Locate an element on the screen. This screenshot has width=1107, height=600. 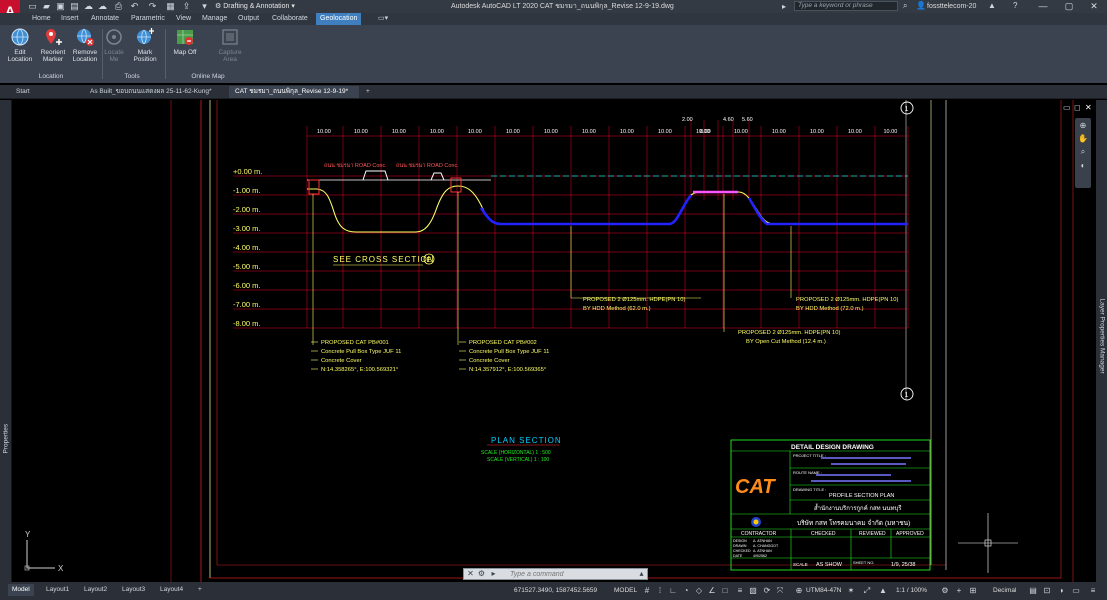
annotation-scale-icon: ⤧ is located at coordinates (780, 591).